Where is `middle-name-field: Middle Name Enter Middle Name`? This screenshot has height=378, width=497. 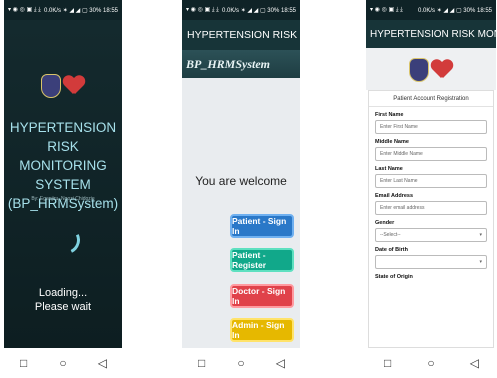 middle-name-field: Middle Name Enter Middle Name is located at coordinates (431, 150).